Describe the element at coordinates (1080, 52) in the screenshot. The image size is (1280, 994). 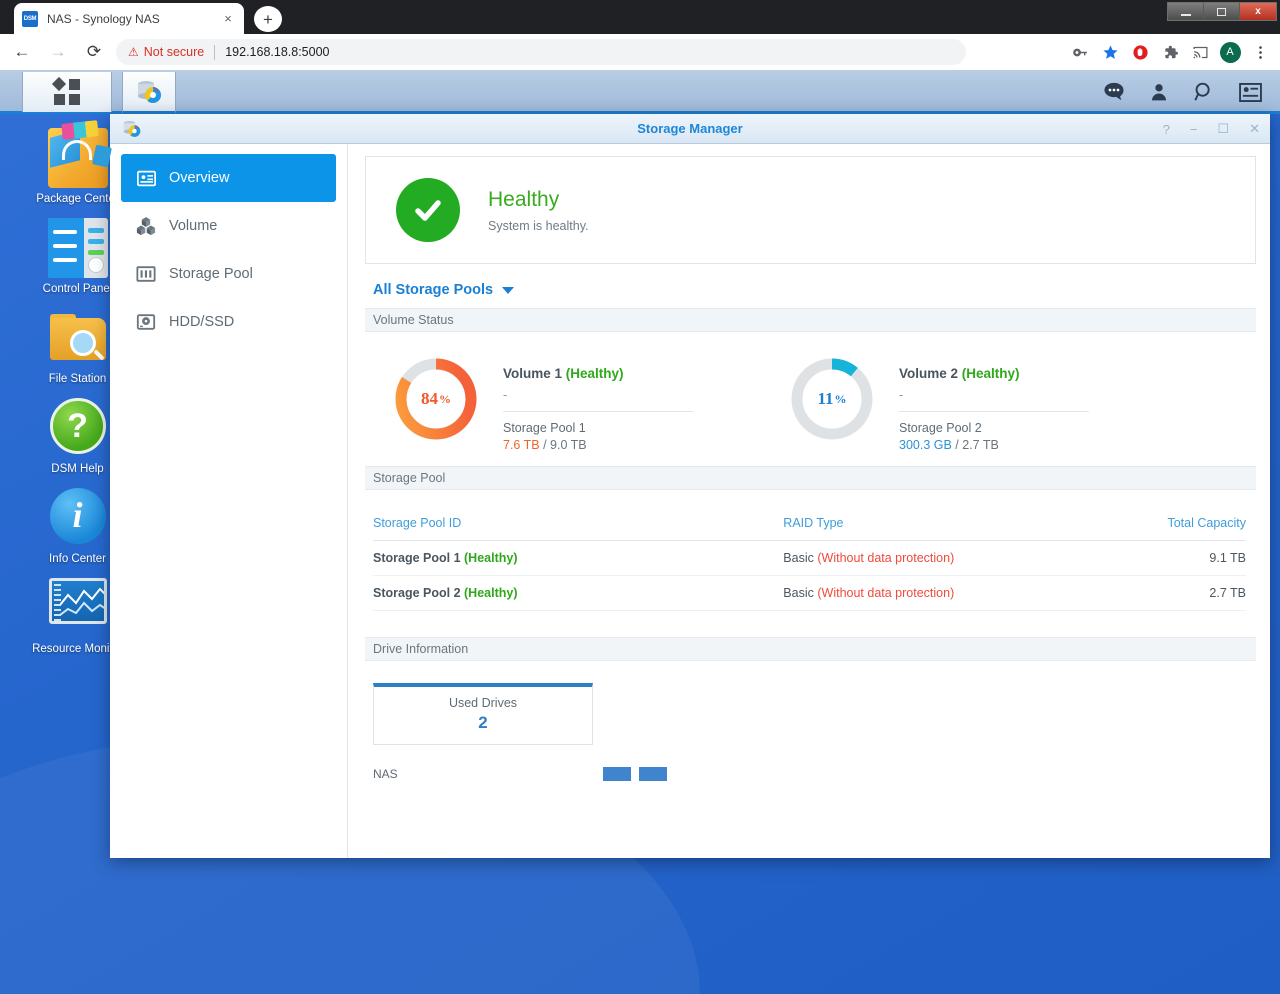
I see `password-key-icon` at that location.